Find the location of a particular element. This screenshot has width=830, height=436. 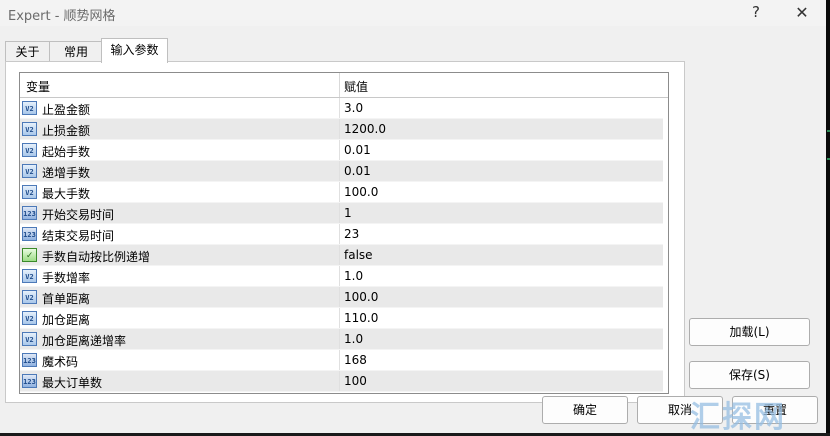

column-header-variable: 变量 is located at coordinates (38, 86).